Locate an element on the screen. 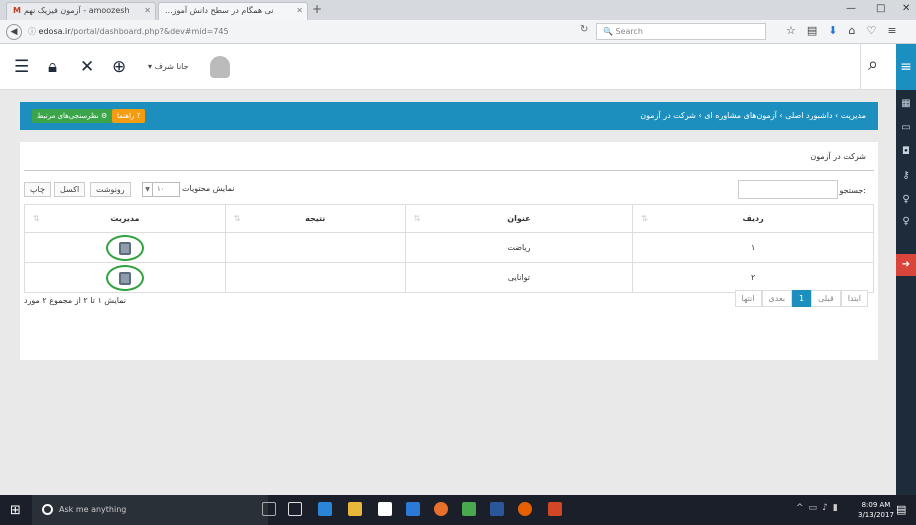 The height and width of the screenshot is (525, 916). pager-previous: قبلی is located at coordinates (826, 298).